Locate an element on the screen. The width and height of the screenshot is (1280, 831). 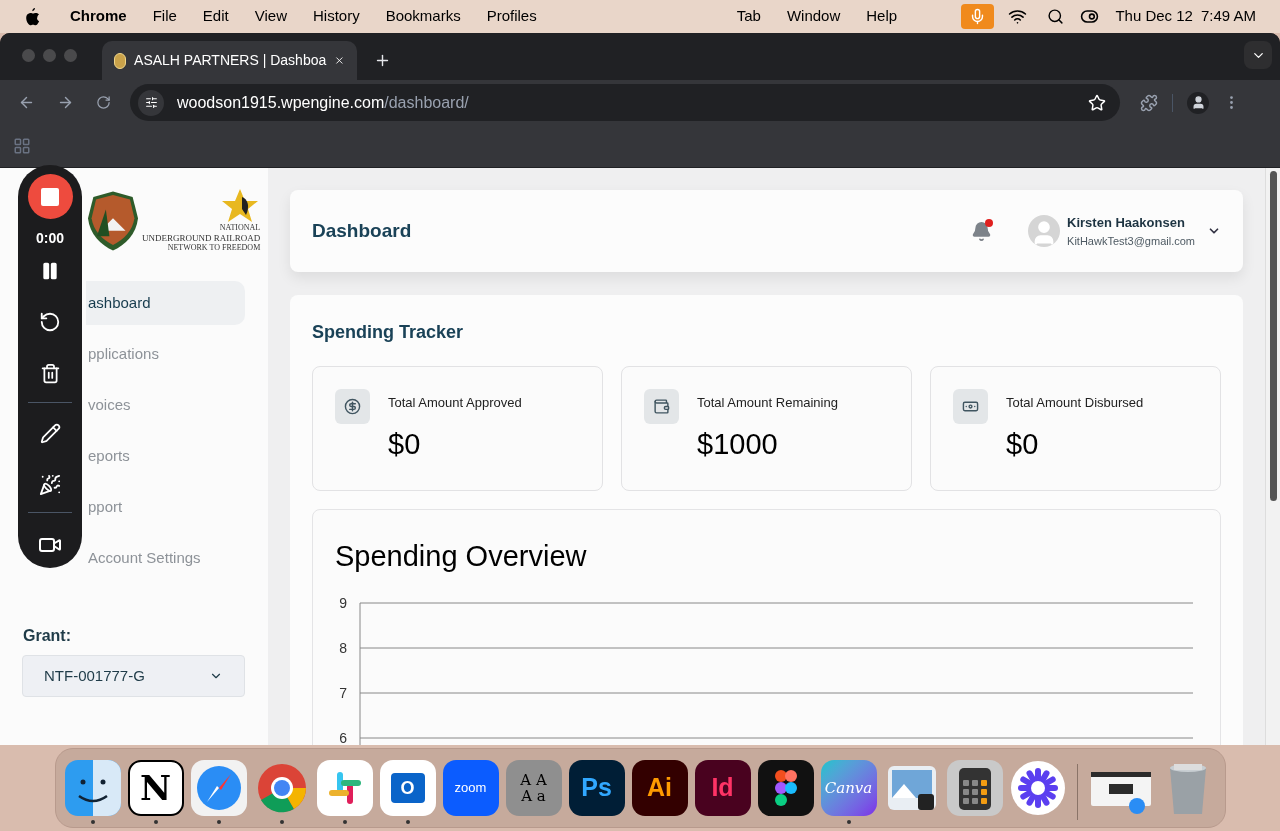
logo-caption: NETWORK TO FREEDOM is located at coordinates (214, 247).